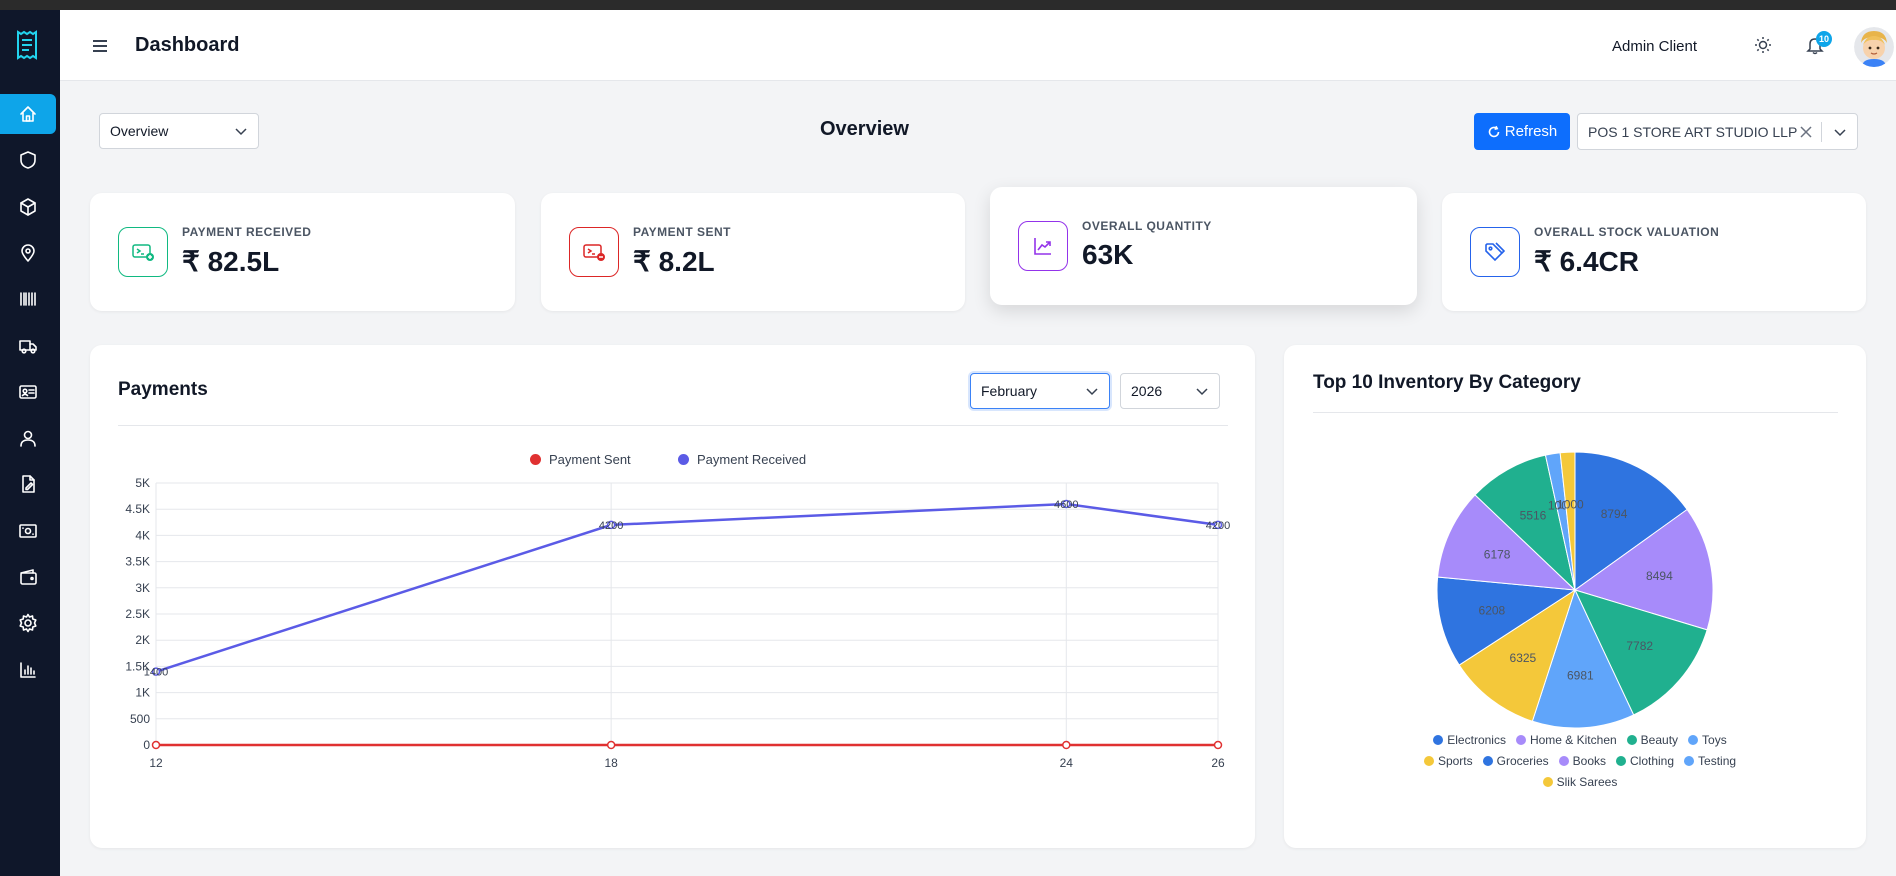  Describe the element at coordinates (1589, 761) in the screenshot. I see `legend-label: Books` at that location.